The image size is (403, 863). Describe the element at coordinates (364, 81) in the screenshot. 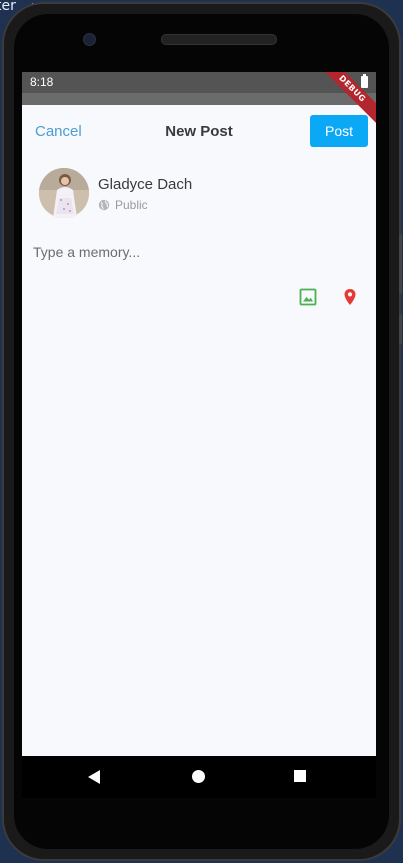

I see `battery-icon` at that location.